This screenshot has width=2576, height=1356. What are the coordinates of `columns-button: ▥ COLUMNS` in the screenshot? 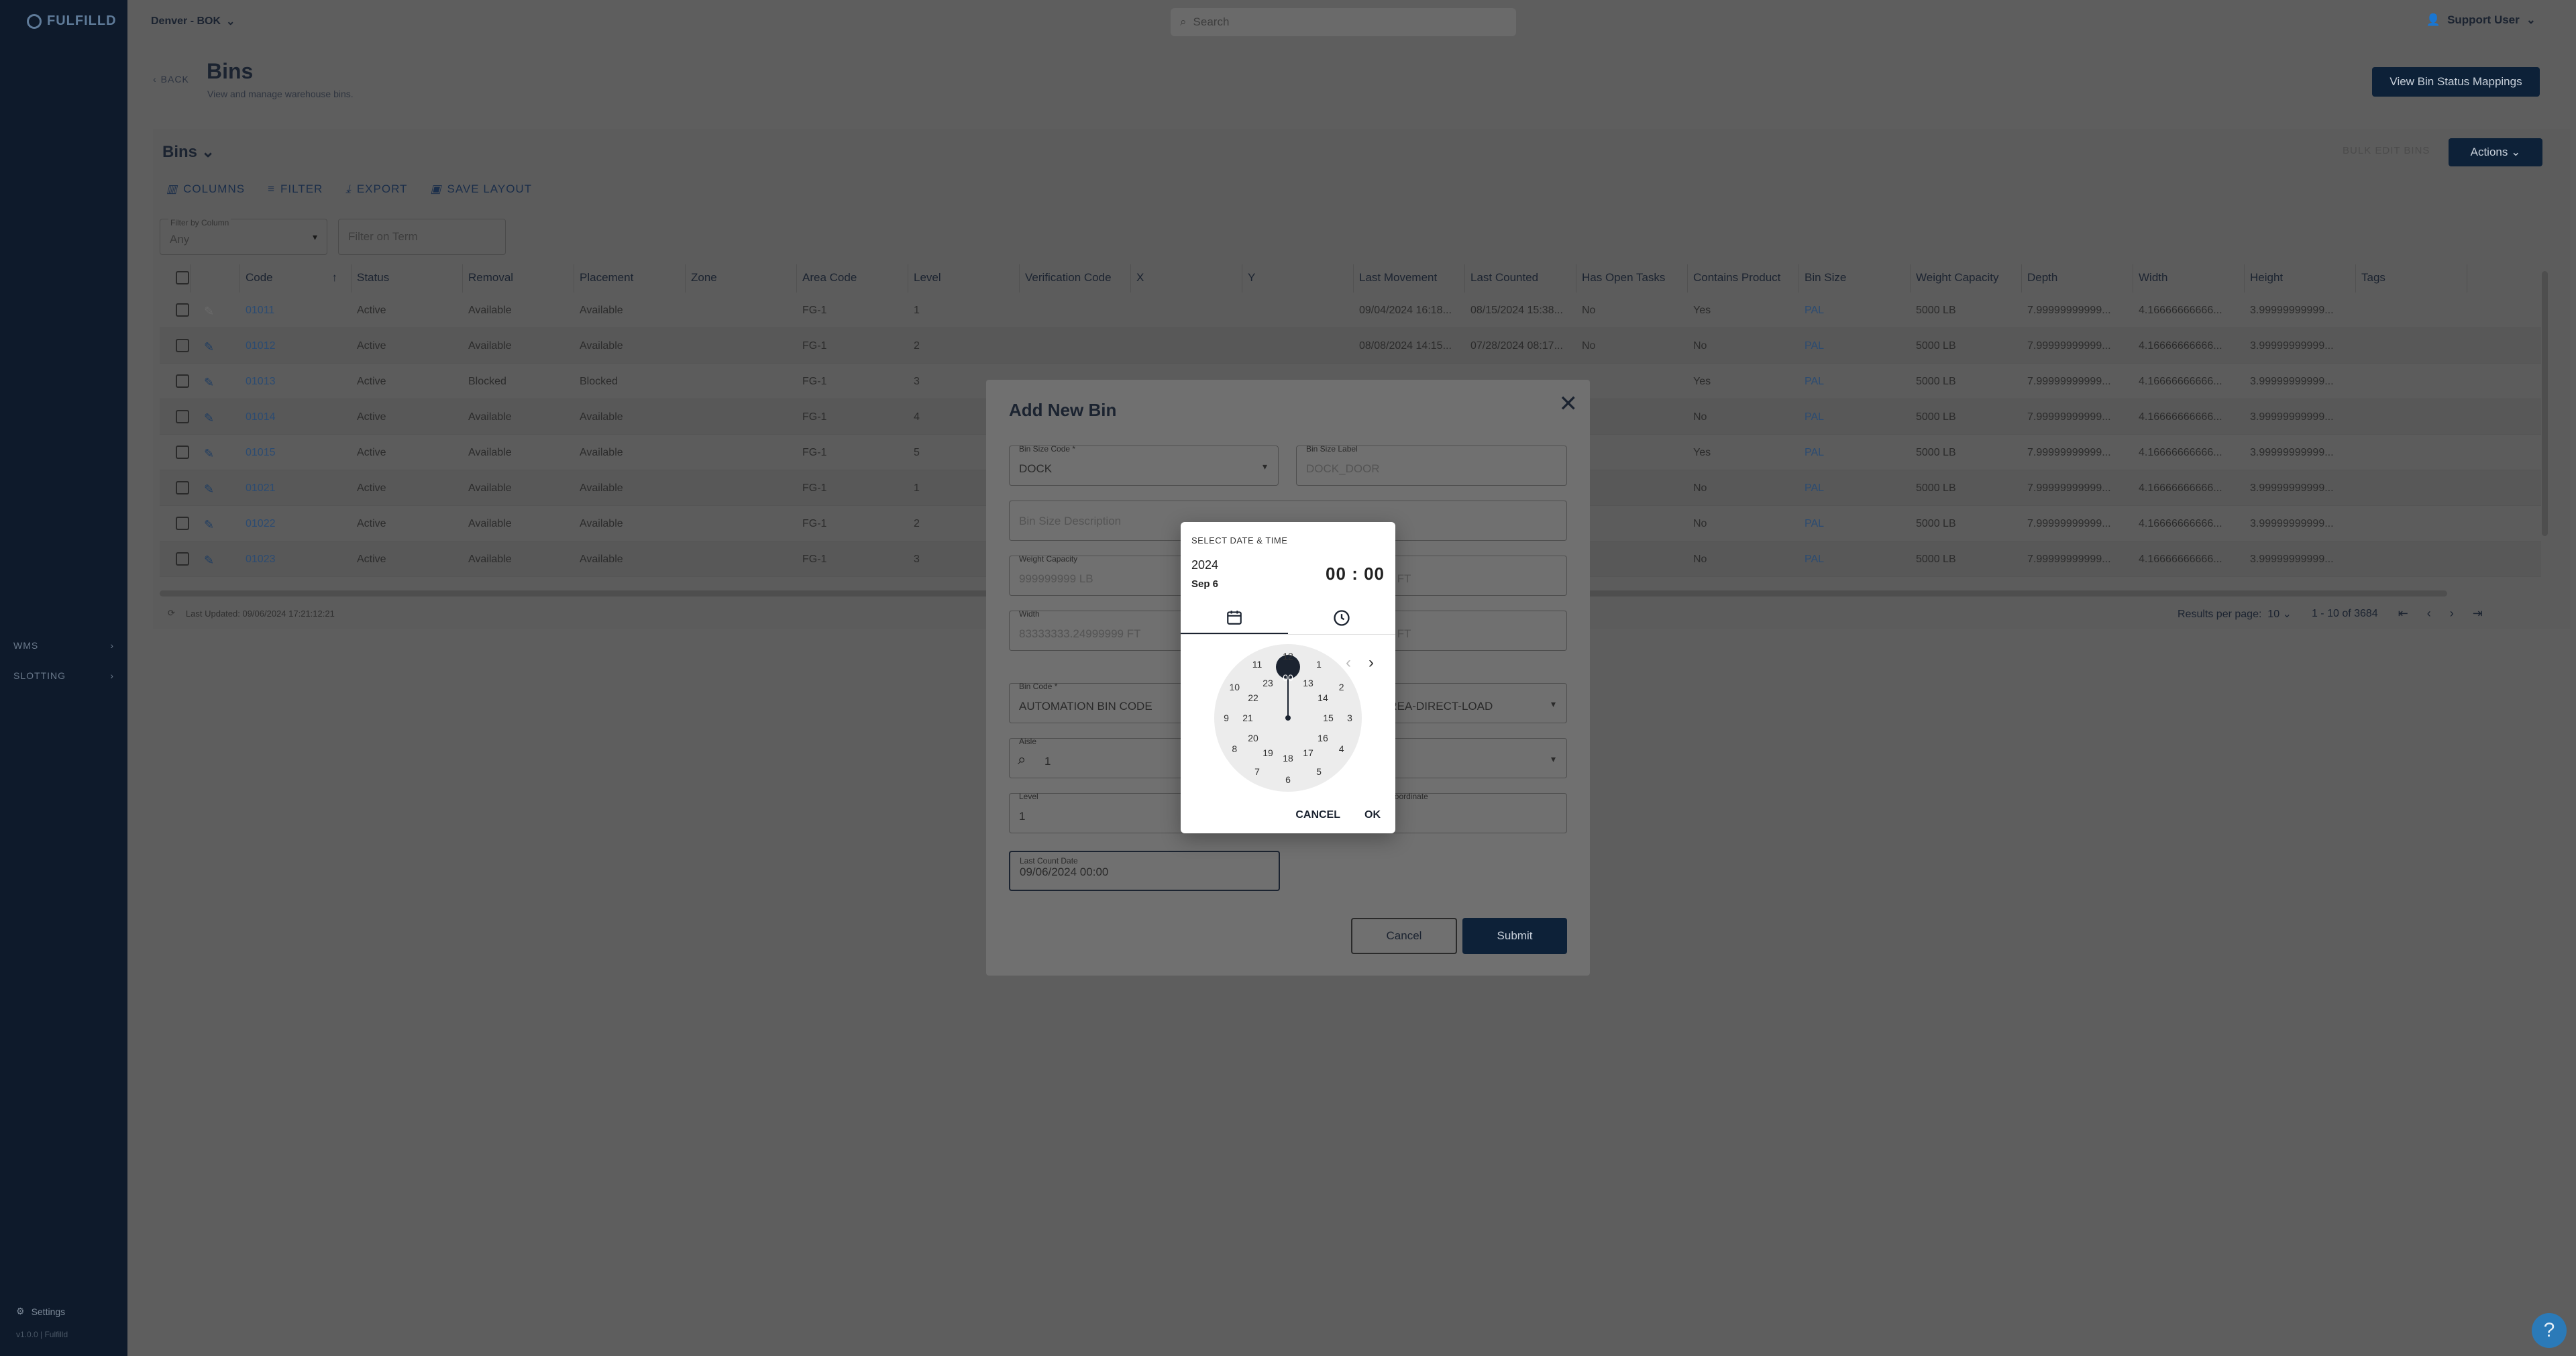 It's located at (205, 189).